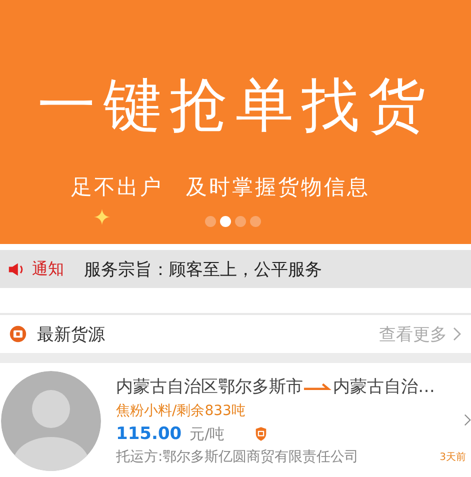  What do you see at coordinates (149, 434) in the screenshot?
I see `price: 115.00` at bounding box center [149, 434].